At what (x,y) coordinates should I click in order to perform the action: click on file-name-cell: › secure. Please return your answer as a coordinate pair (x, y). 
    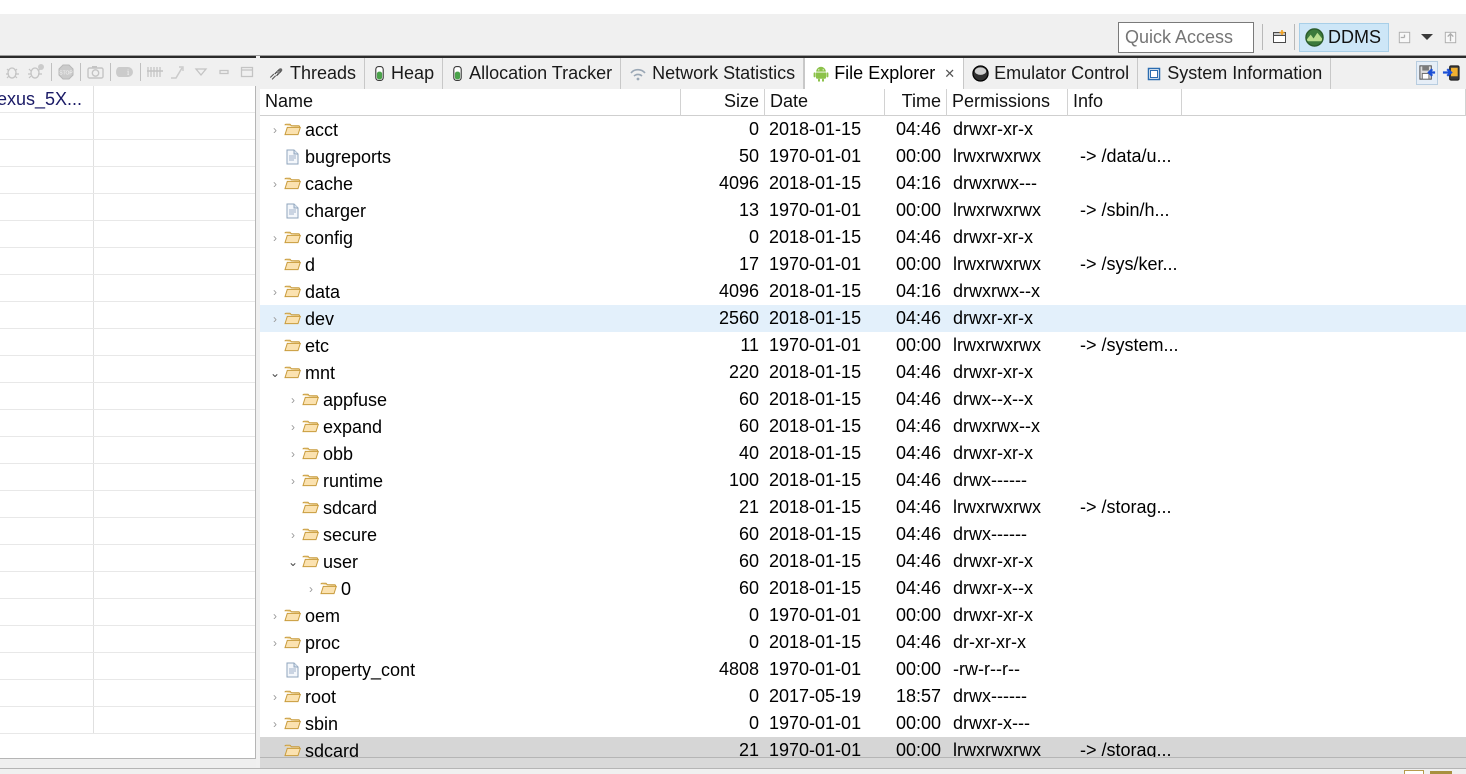
    Looking at the image, I should click on (470, 534).